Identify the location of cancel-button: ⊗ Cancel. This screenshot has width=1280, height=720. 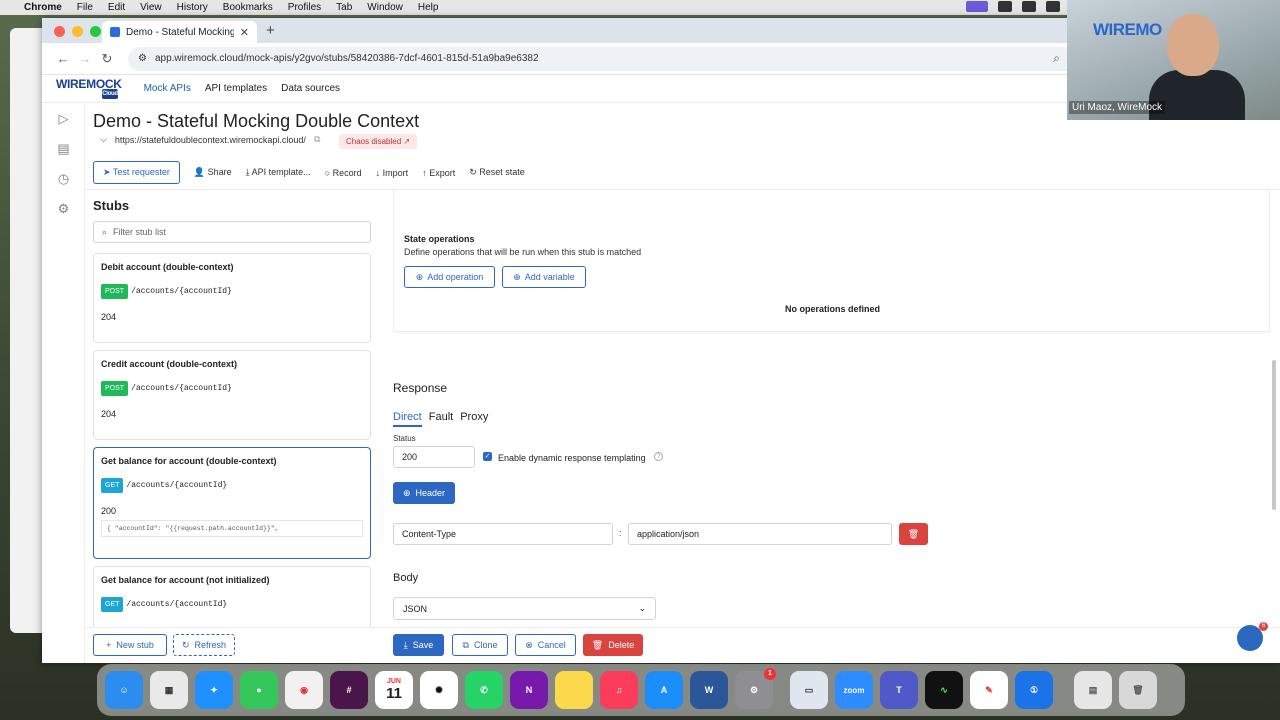
(545, 645).